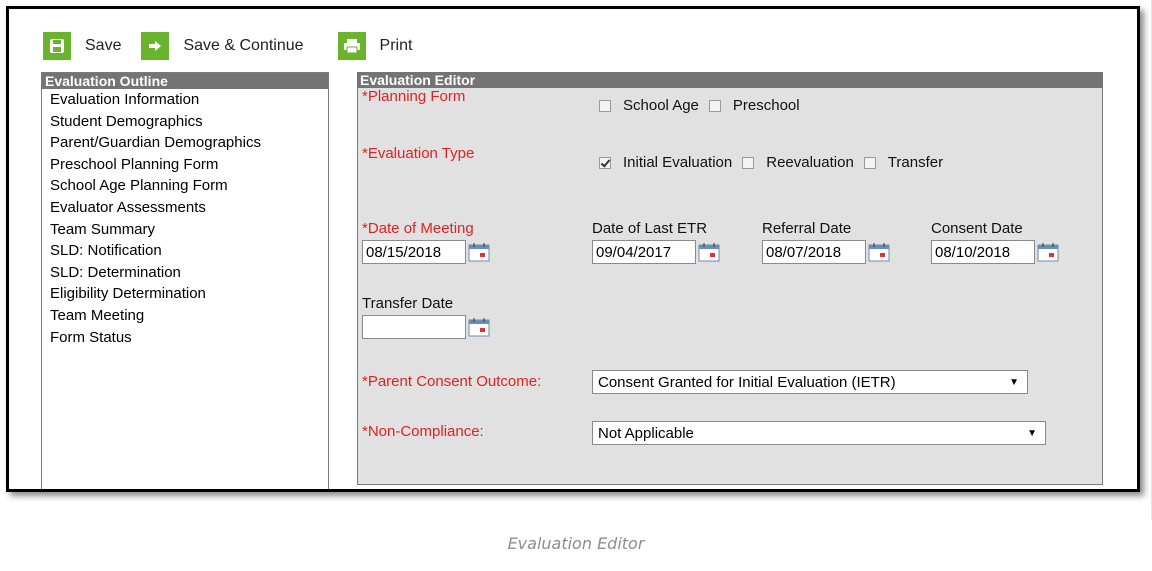 This screenshot has height=571, width=1152. Describe the element at coordinates (605, 105) in the screenshot. I see `school-age-checkbox` at that location.